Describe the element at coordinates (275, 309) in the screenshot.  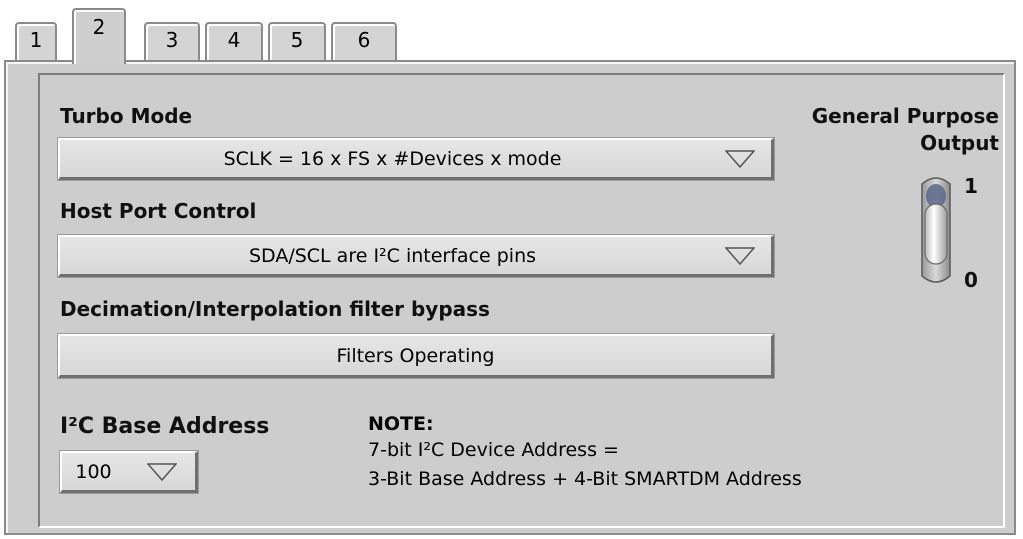
I see `filter-bypass-label: Decimation/Interpolation filter bypass` at that location.